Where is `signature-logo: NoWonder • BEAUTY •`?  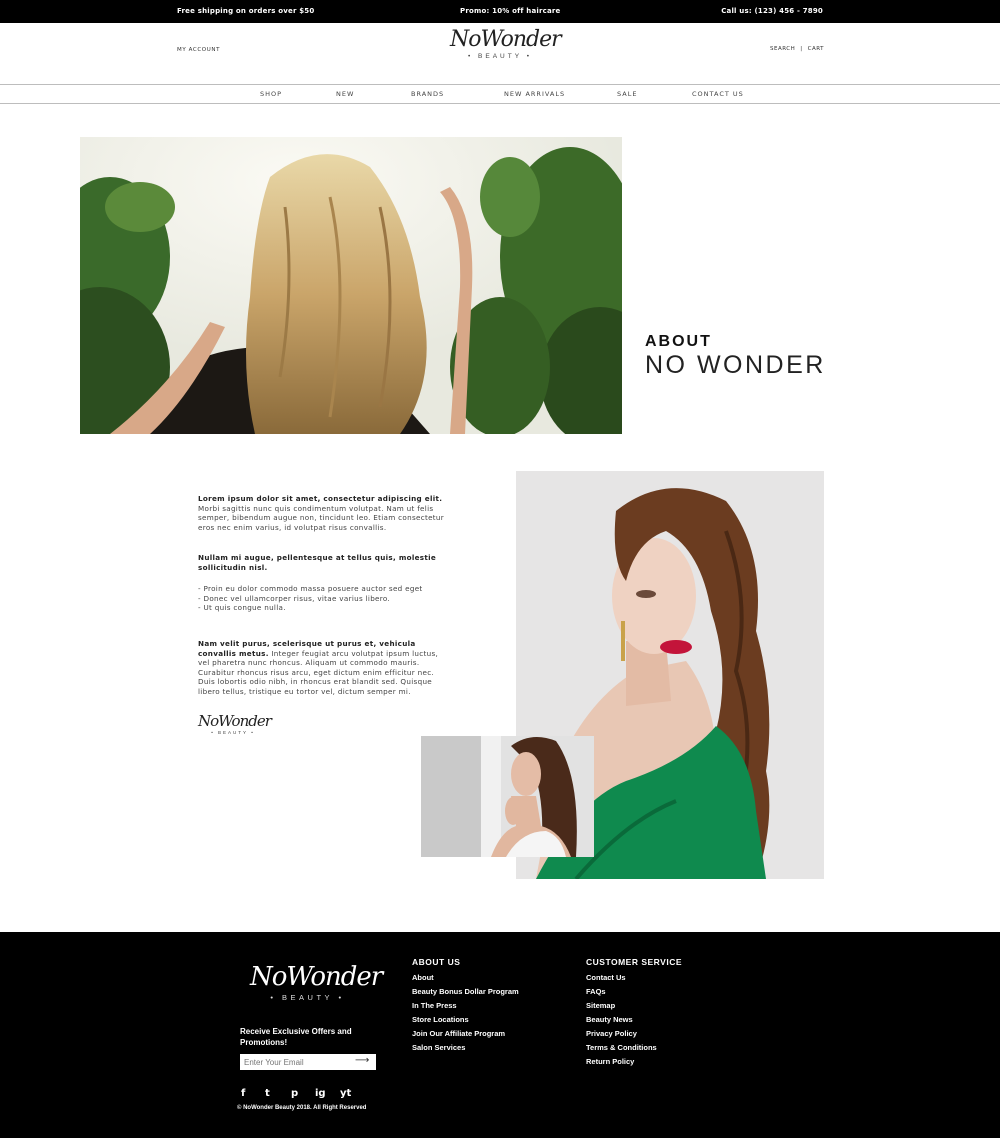 signature-logo: NoWonder • BEAUTY • is located at coordinates (235, 724).